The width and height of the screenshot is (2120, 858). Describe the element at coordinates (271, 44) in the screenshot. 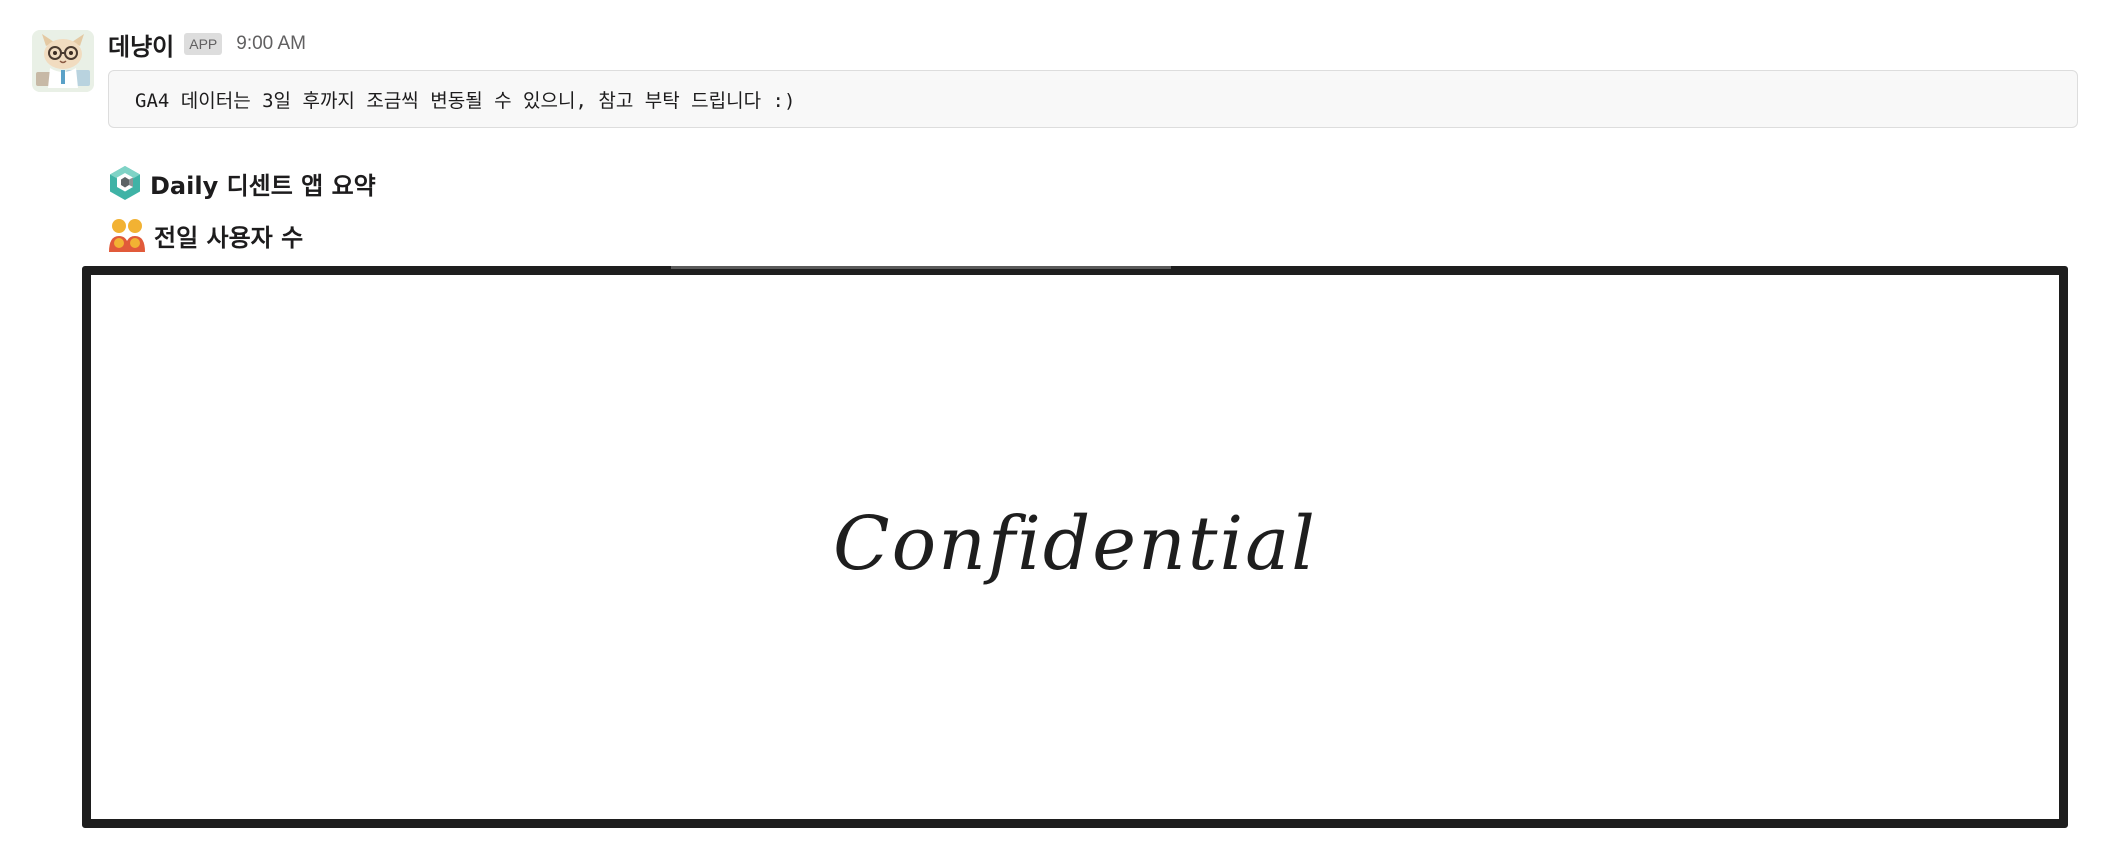

I see `message-timestamp: 9:00 AM` at that location.